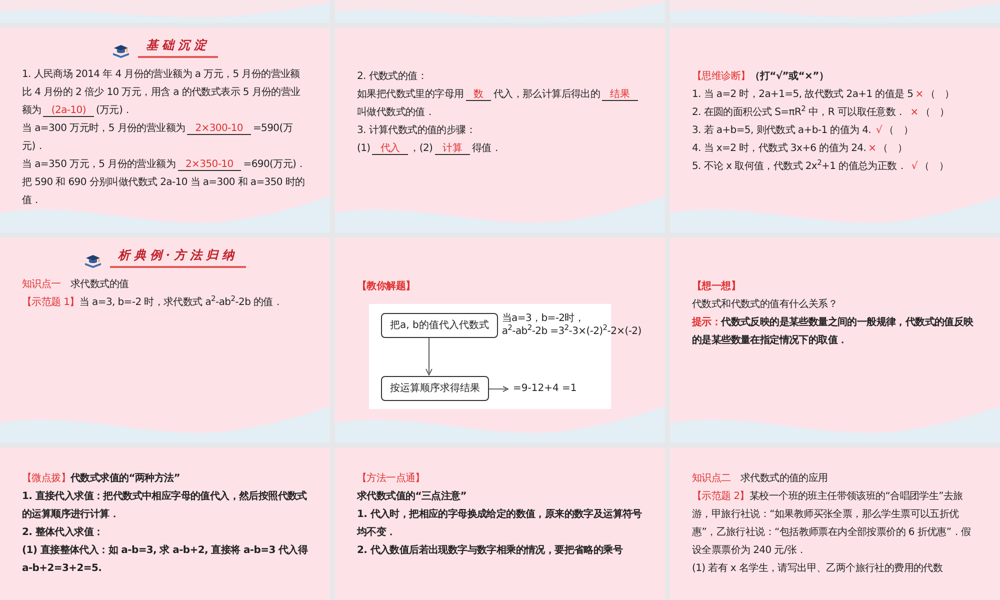 This screenshot has width=1000, height=600. What do you see at coordinates (800, 149) in the screenshot?
I see `slide-text: 4. 当 x=2 时，代数式 3x+6 的值为 24. × （ ）` at bounding box center [800, 149].